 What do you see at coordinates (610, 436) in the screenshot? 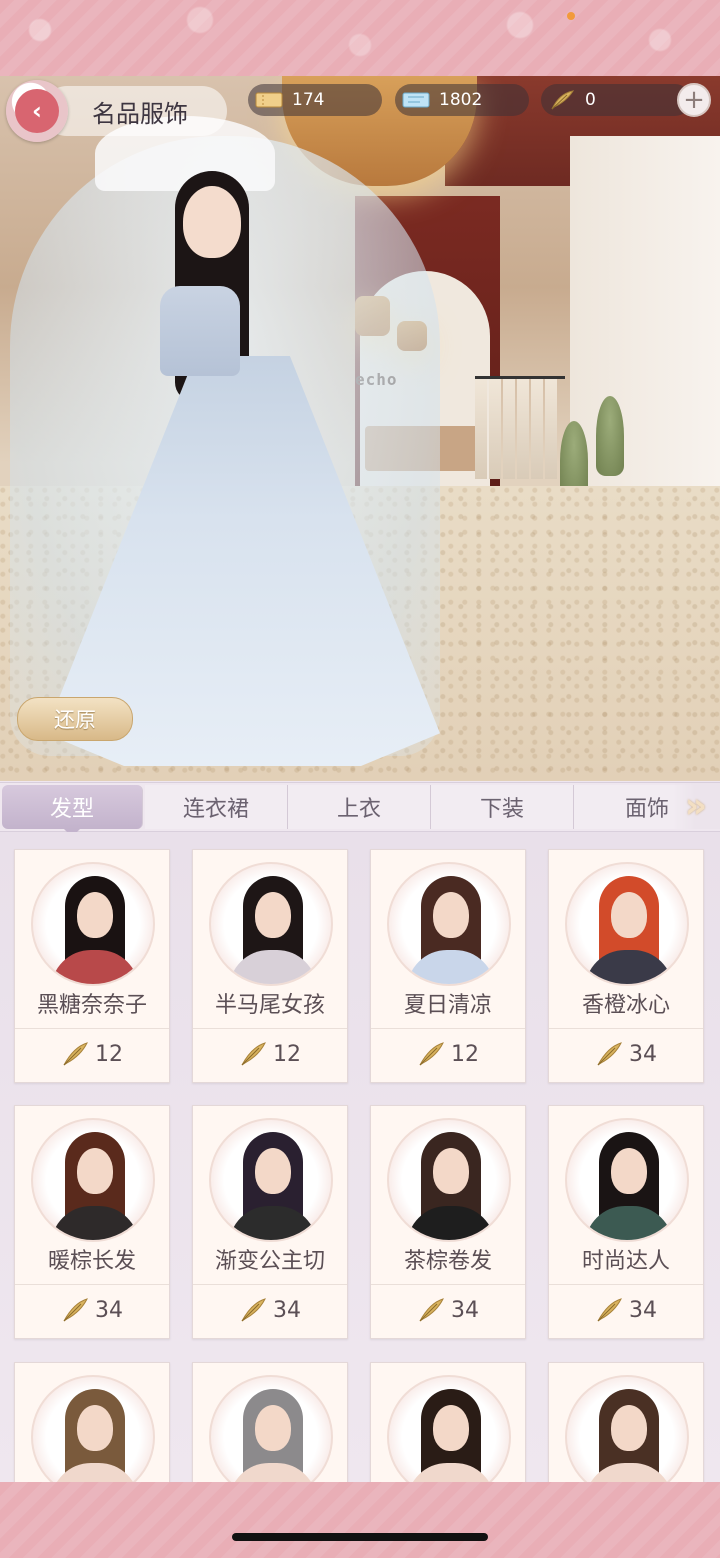
I see `plant-right` at bounding box center [610, 436].